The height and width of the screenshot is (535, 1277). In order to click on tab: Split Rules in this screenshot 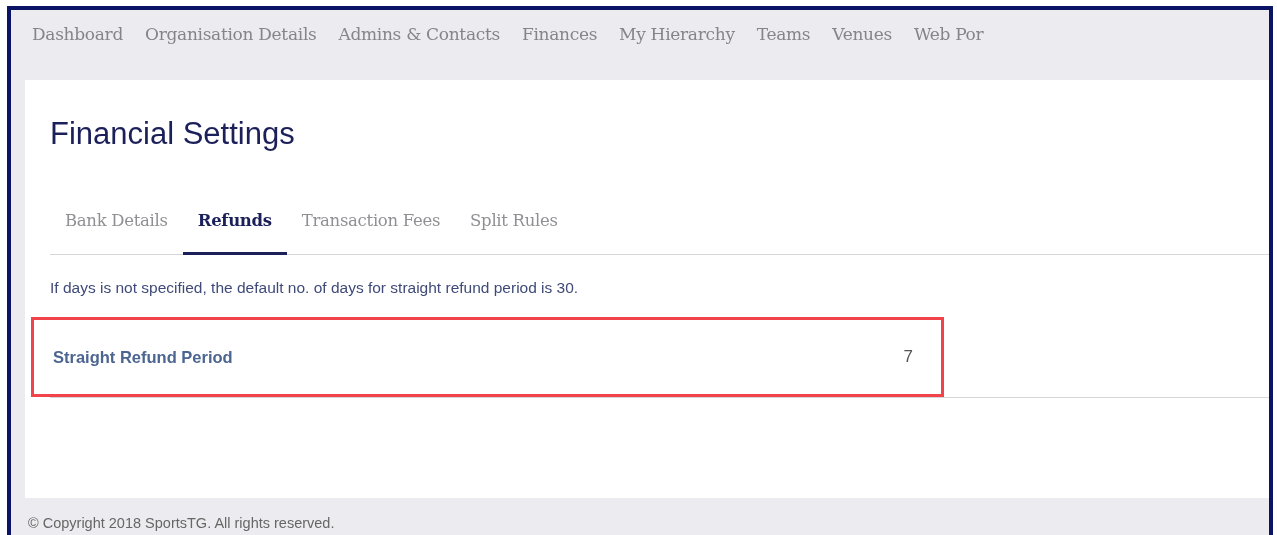, I will do `click(514, 229)`.